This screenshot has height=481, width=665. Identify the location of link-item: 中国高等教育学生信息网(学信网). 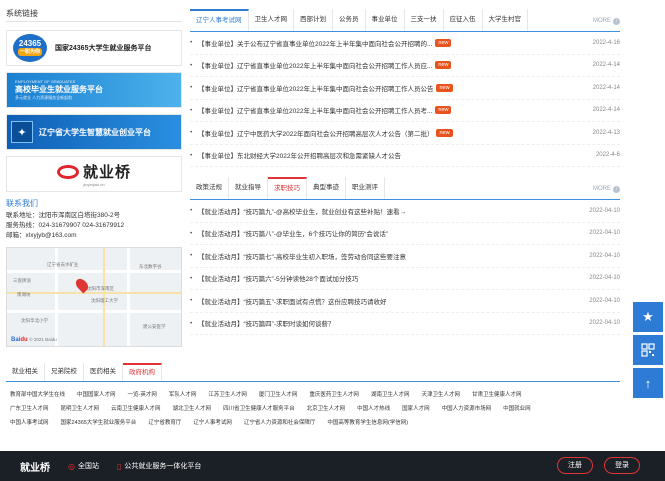
(367, 423).